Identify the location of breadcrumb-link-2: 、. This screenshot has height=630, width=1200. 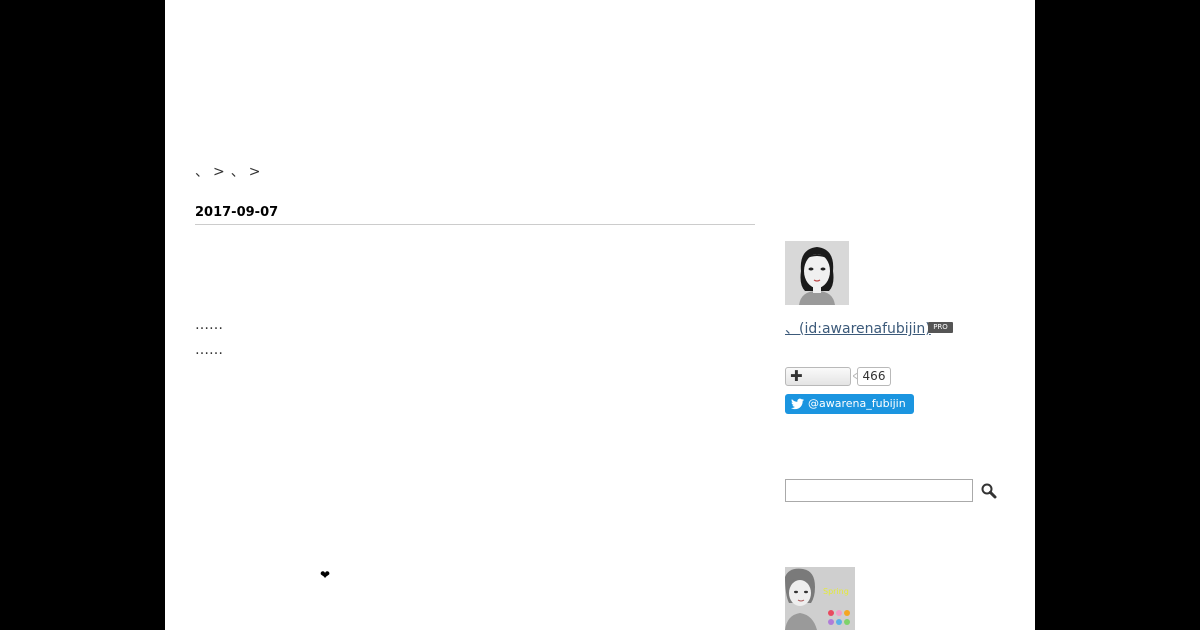
(238, 172).